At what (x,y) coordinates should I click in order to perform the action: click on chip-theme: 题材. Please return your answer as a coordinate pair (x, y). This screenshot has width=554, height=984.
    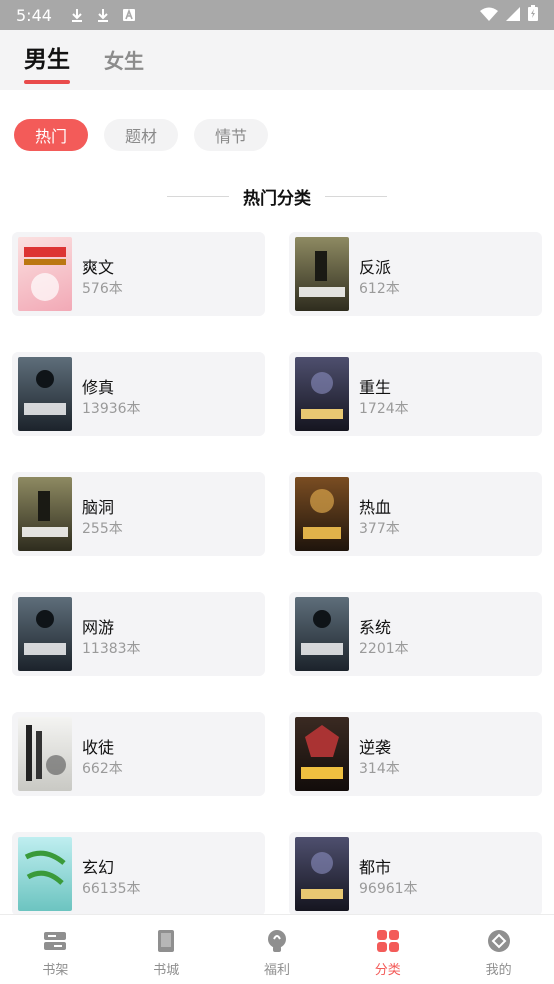
    Looking at the image, I should click on (141, 135).